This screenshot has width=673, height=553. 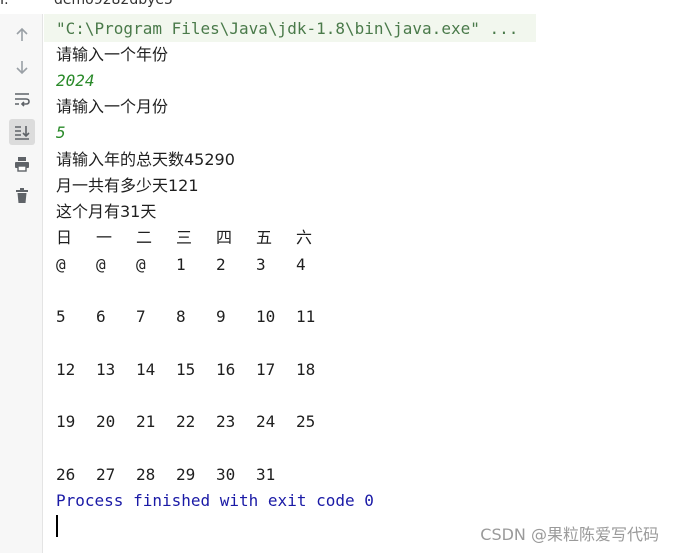 What do you see at coordinates (266, 474) in the screenshot?
I see `calendar-cell: 31` at bounding box center [266, 474].